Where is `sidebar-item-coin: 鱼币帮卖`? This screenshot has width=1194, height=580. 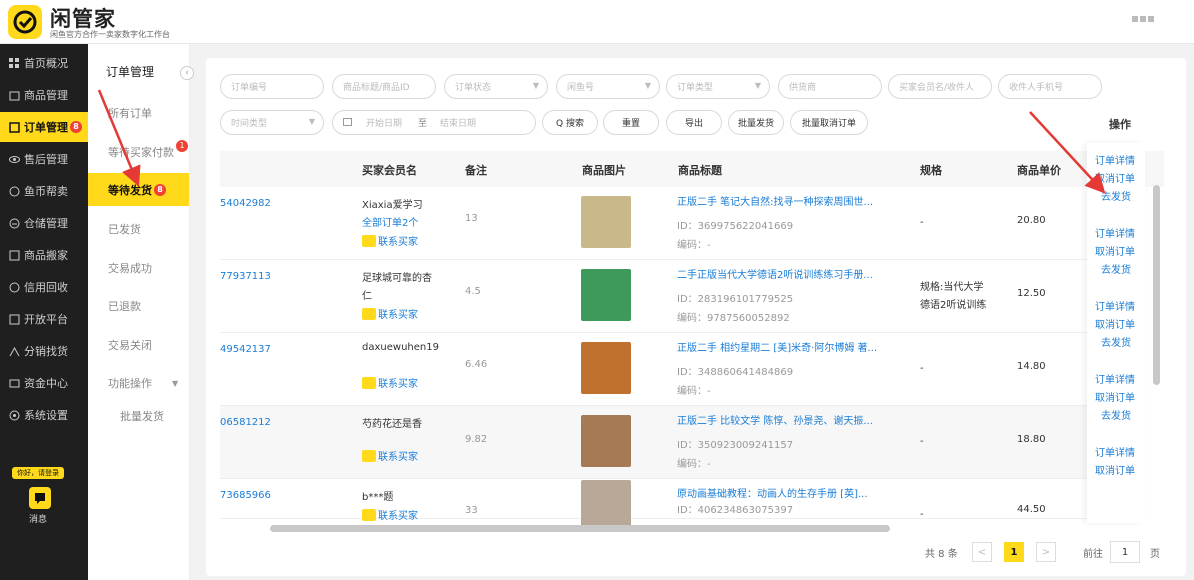 sidebar-item-coin: 鱼币帮卖 is located at coordinates (44, 191).